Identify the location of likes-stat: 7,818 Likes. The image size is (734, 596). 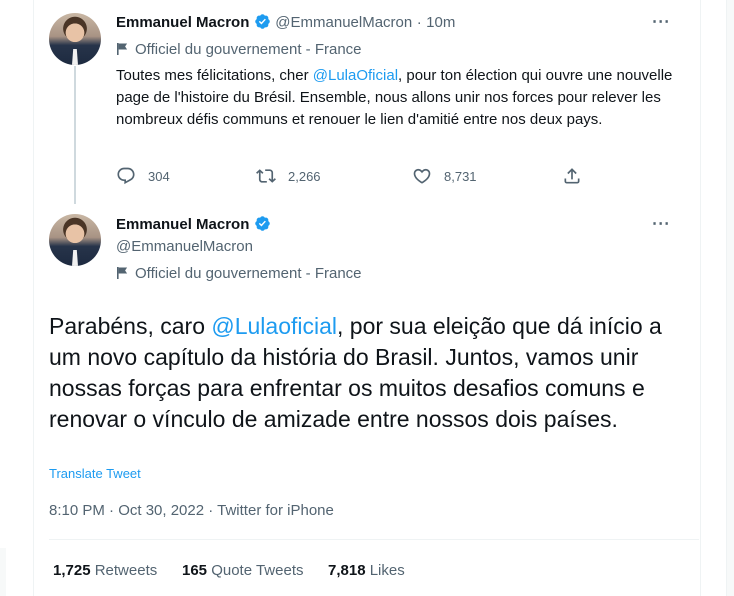
(366, 570).